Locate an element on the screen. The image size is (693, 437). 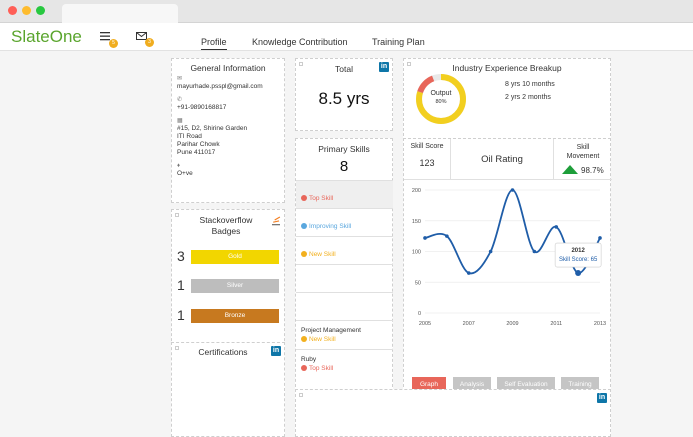
skill-score-value: 123 is located at coordinates (427, 163).